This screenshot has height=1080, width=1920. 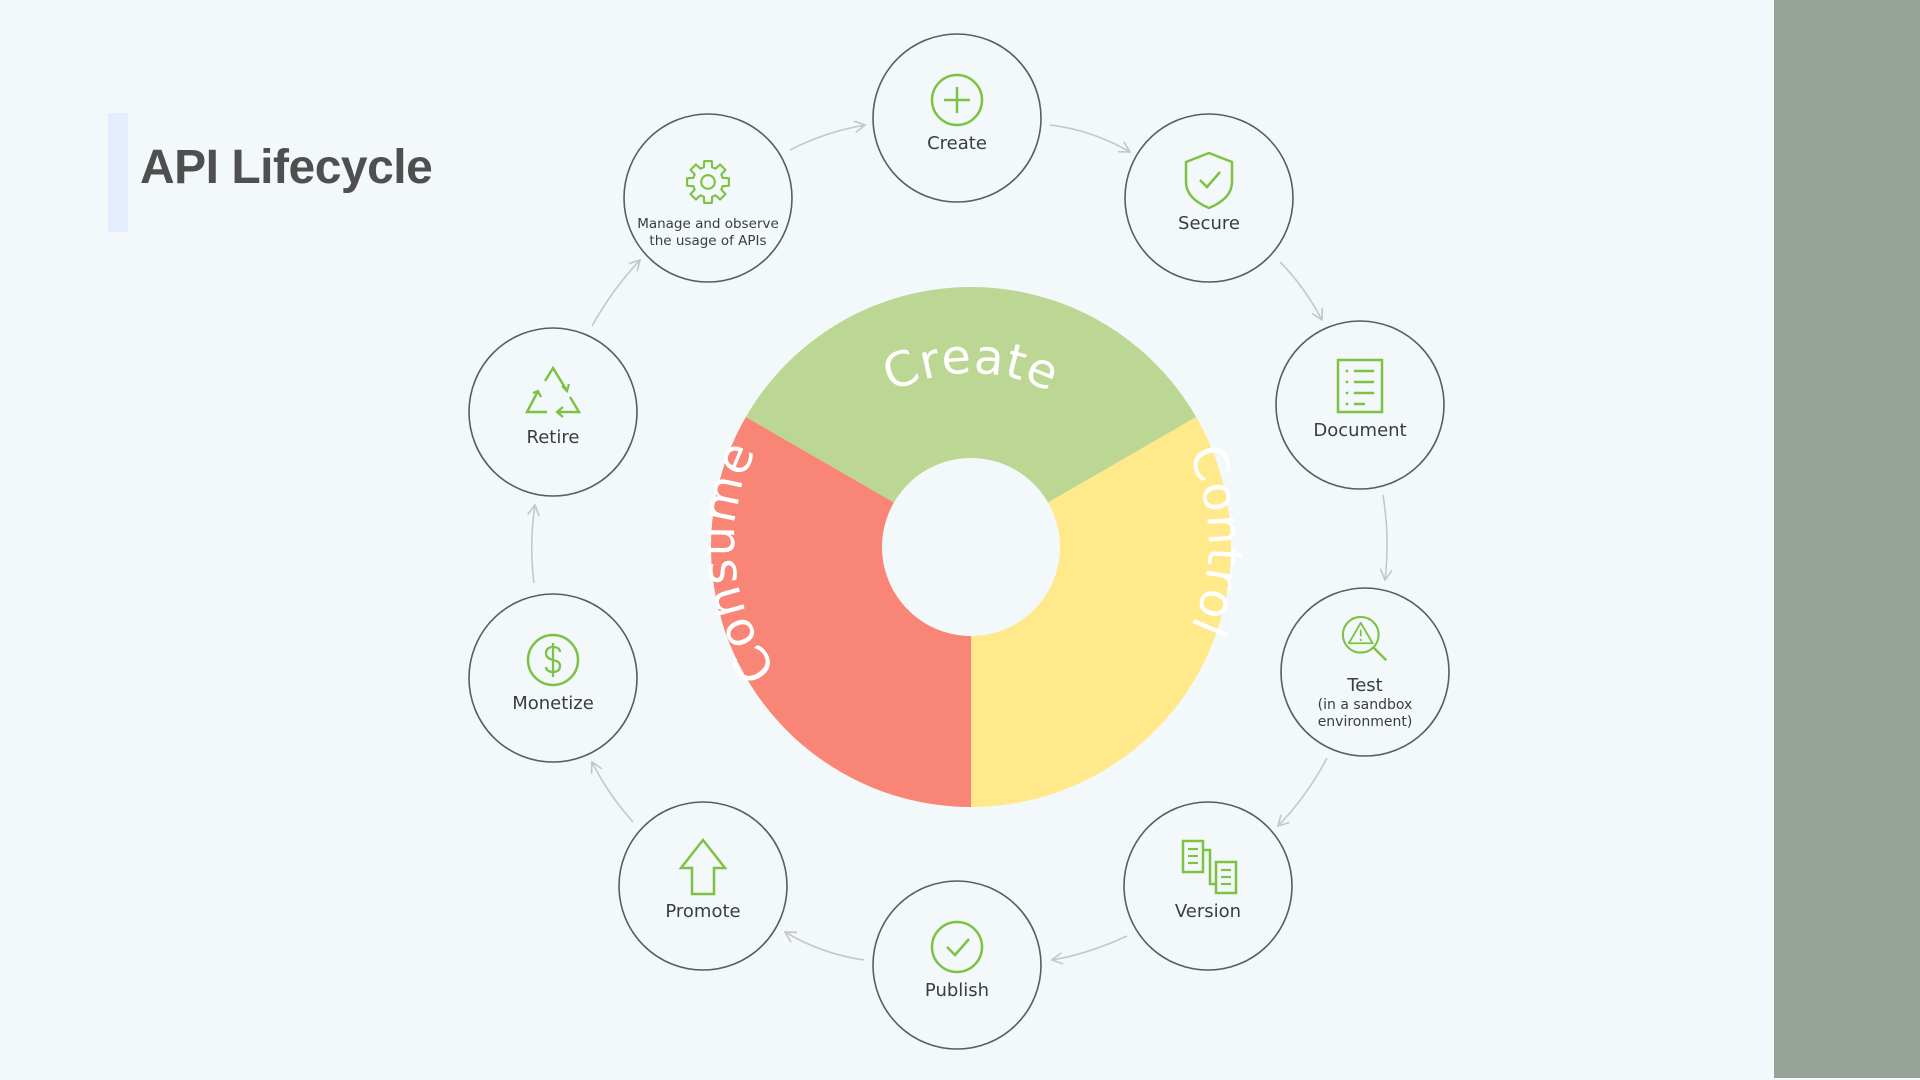 I want to click on gear-icon, so click(x=708, y=182).